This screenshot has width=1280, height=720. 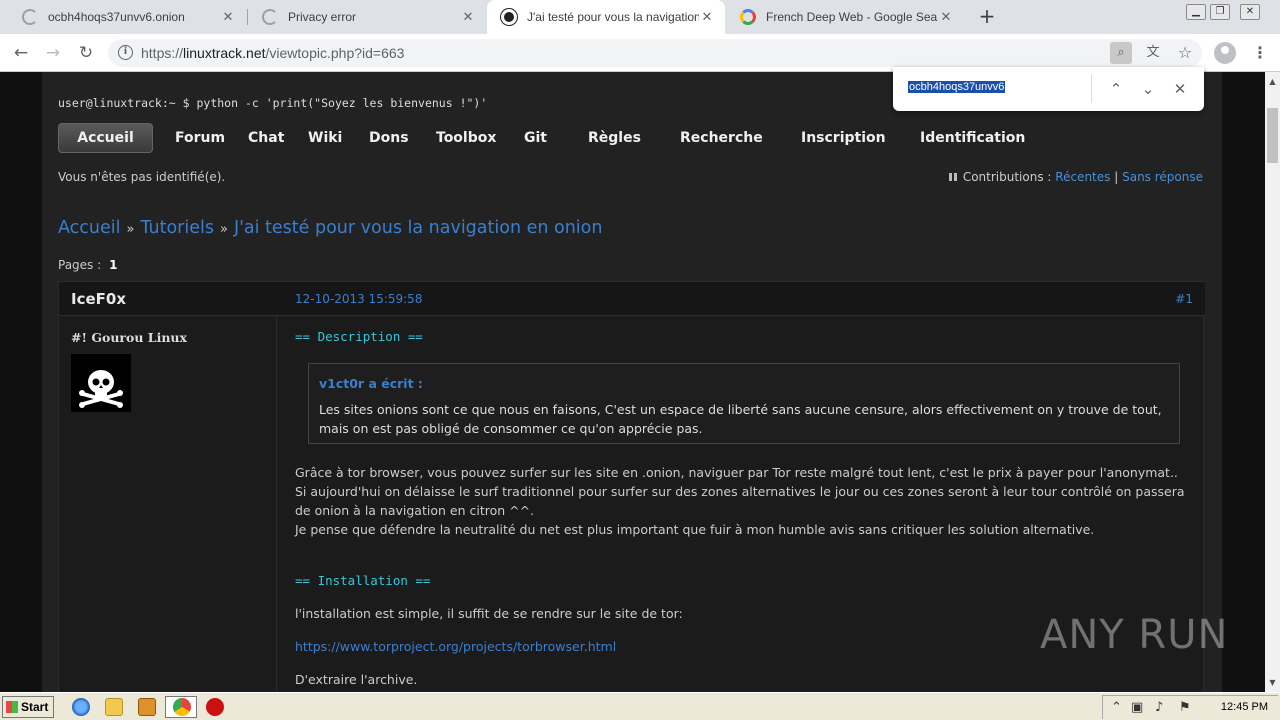 I want to click on login-notice: Vous n'êtes pas identifié(e)., so click(x=142, y=177).